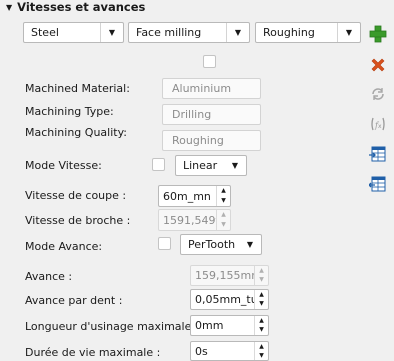 The image size is (394, 361). I want to click on machining-type-select: Face milling ▼, so click(189, 32).